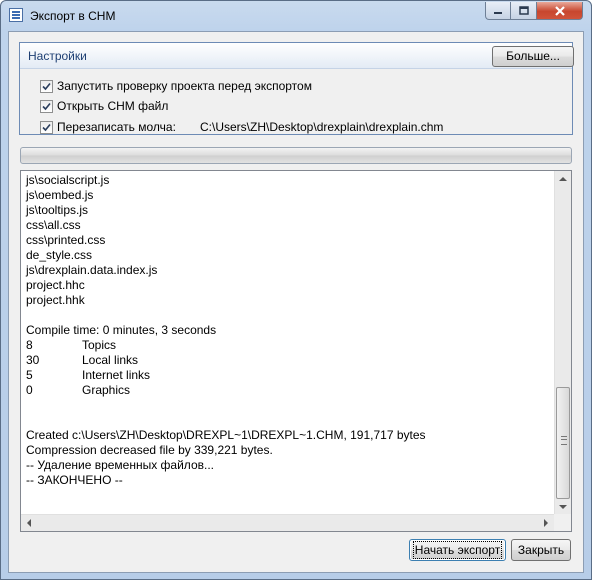  I want to click on maximize-button, so click(524, 11).